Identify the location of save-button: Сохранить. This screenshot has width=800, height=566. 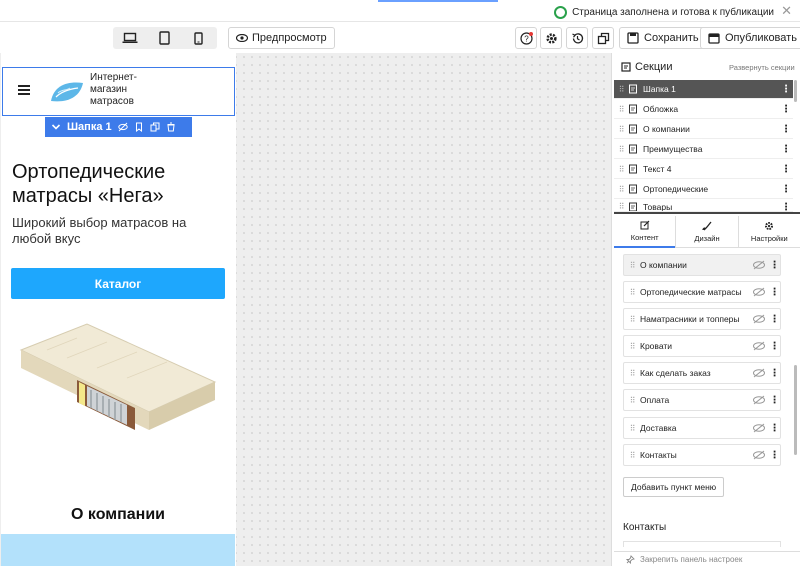
(663, 38).